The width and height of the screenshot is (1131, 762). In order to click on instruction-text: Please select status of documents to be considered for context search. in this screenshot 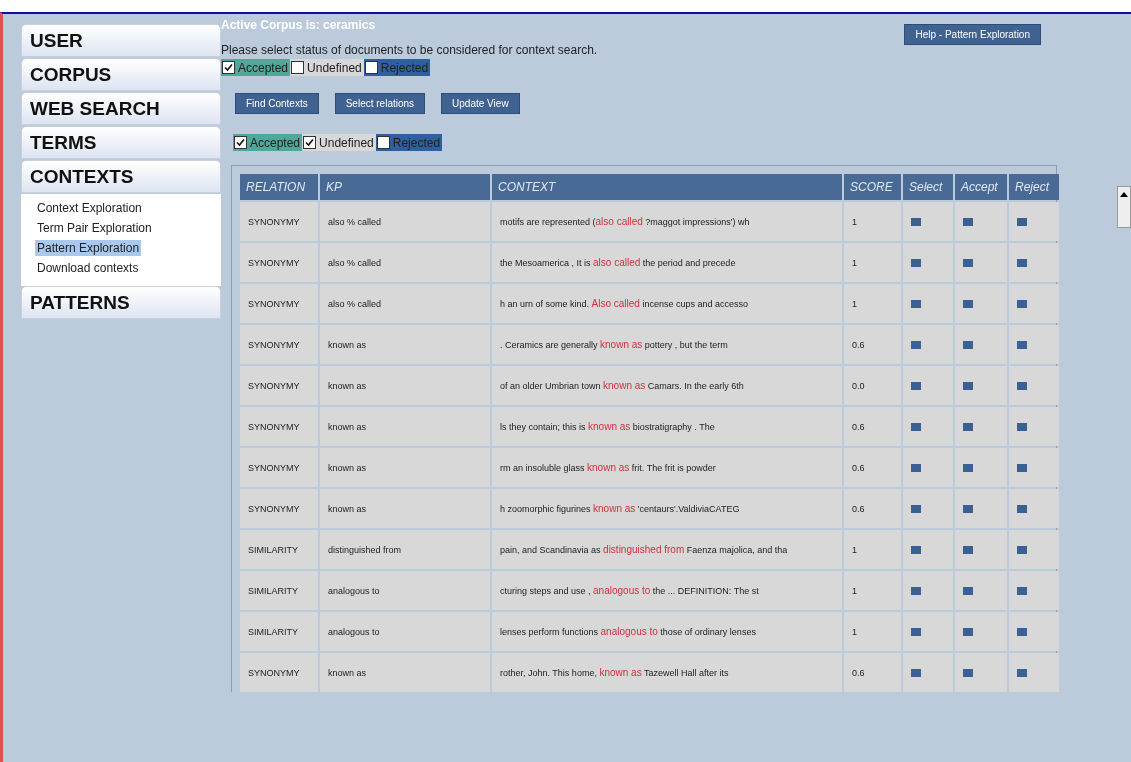, I will do `click(410, 50)`.